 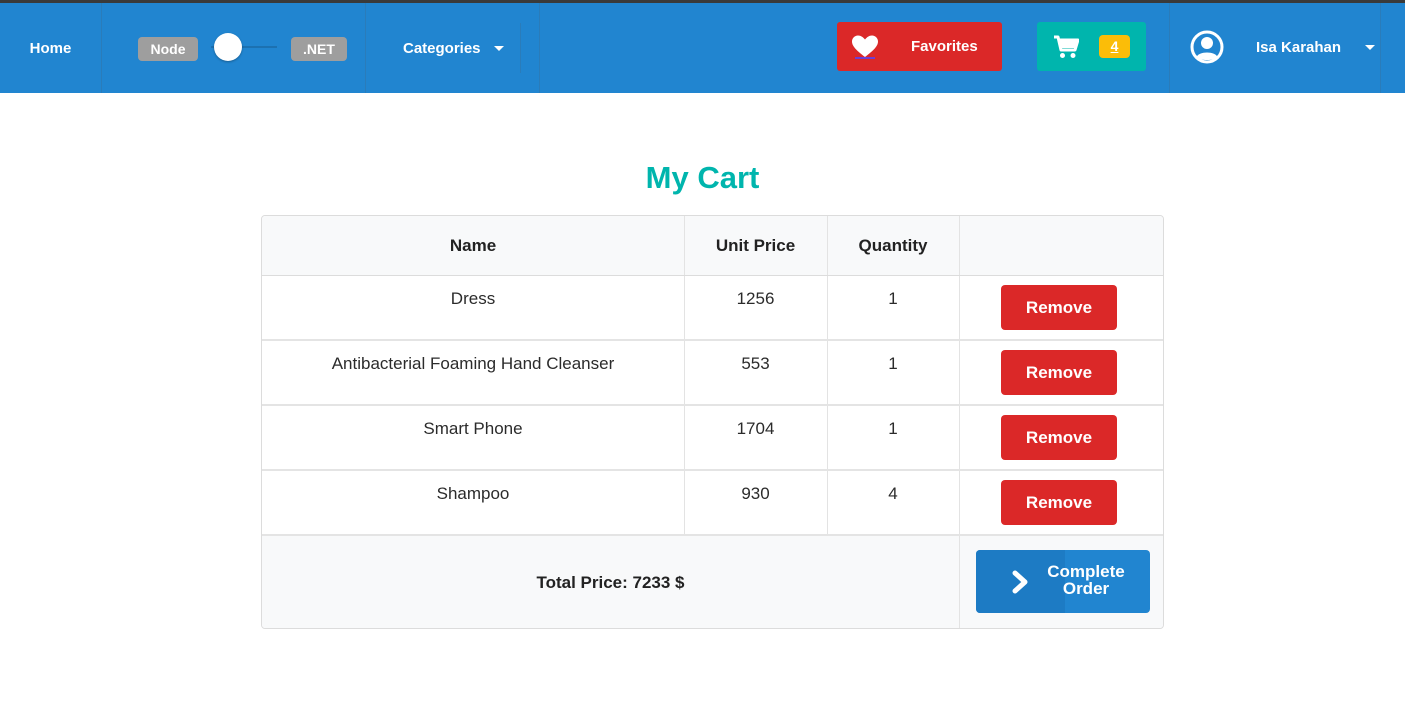 What do you see at coordinates (473, 298) in the screenshot?
I see `item-name: Dress` at bounding box center [473, 298].